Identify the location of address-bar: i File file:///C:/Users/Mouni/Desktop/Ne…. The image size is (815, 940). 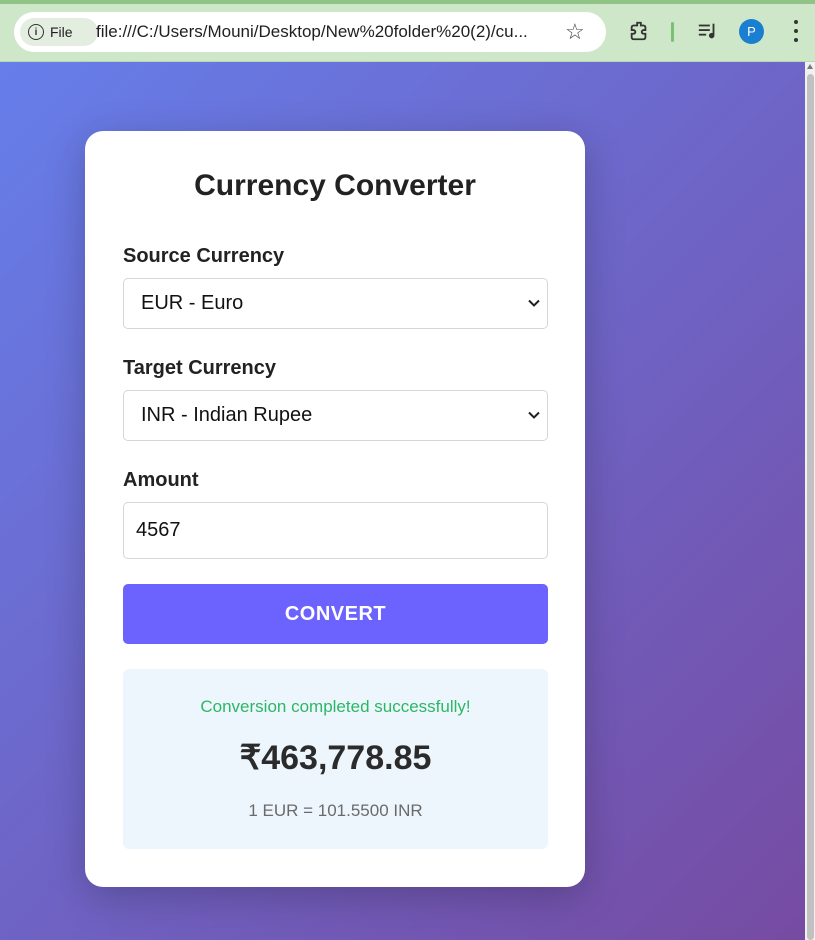
(310, 32).